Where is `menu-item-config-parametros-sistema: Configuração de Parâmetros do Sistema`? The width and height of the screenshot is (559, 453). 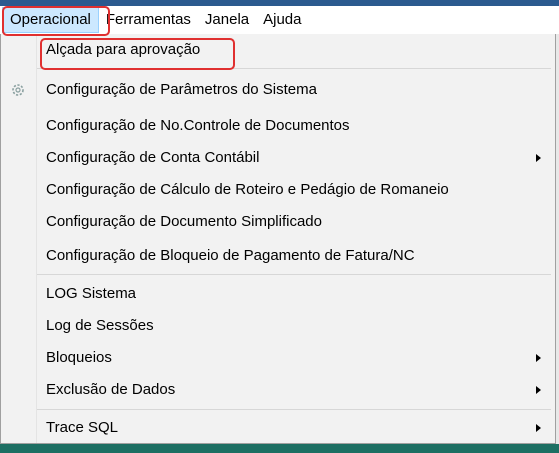 menu-item-config-parametros-sistema: Configuração de Parâmetros do Sistema is located at coordinates (278, 90).